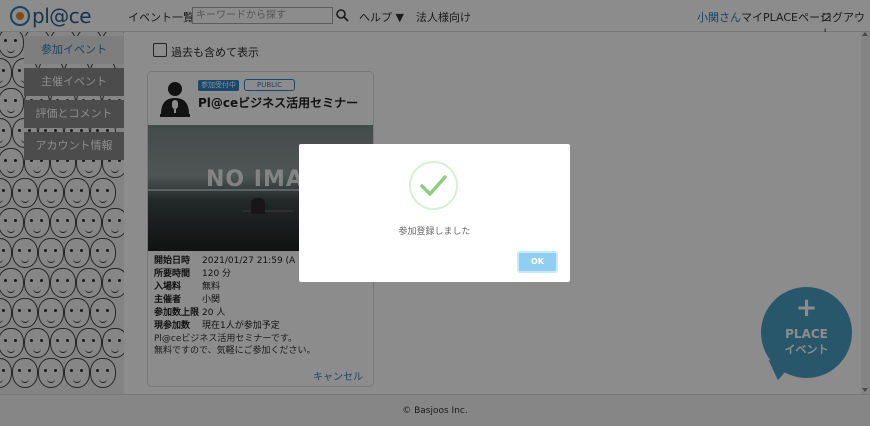  I want to click on dialog-message: 参加登録しました, so click(434, 232).